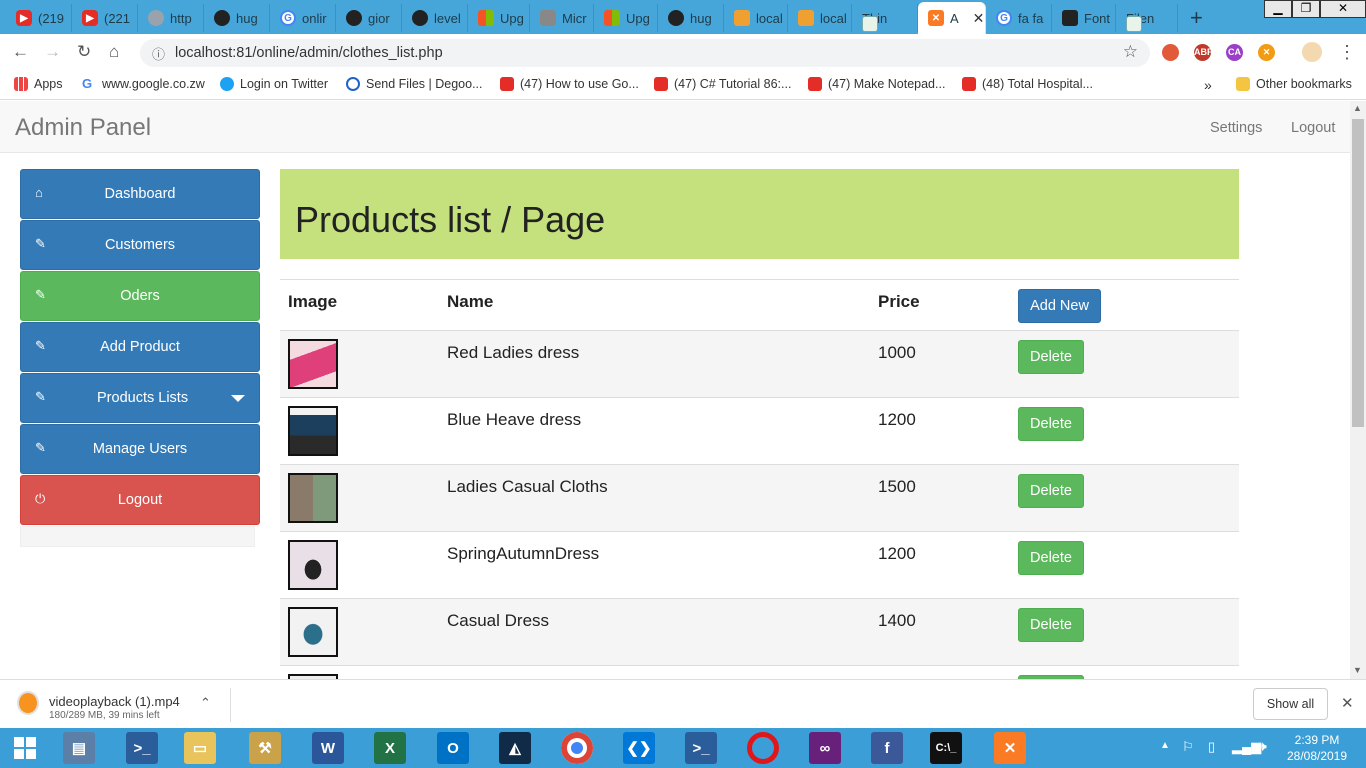  What do you see at coordinates (946, 748) in the screenshot?
I see `command-prompt-icon: C:\_` at bounding box center [946, 748].